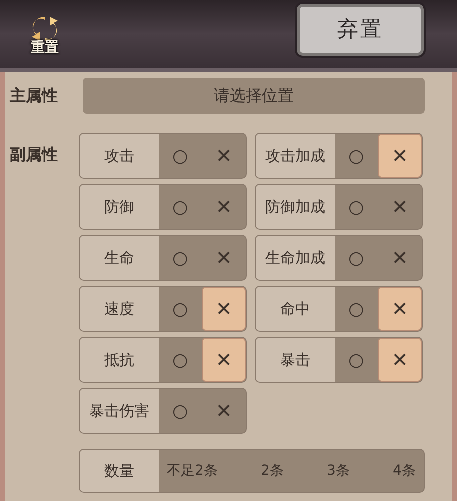  What do you see at coordinates (119, 411) in the screenshot?
I see `attribute-name: 暴击伤害` at bounding box center [119, 411].